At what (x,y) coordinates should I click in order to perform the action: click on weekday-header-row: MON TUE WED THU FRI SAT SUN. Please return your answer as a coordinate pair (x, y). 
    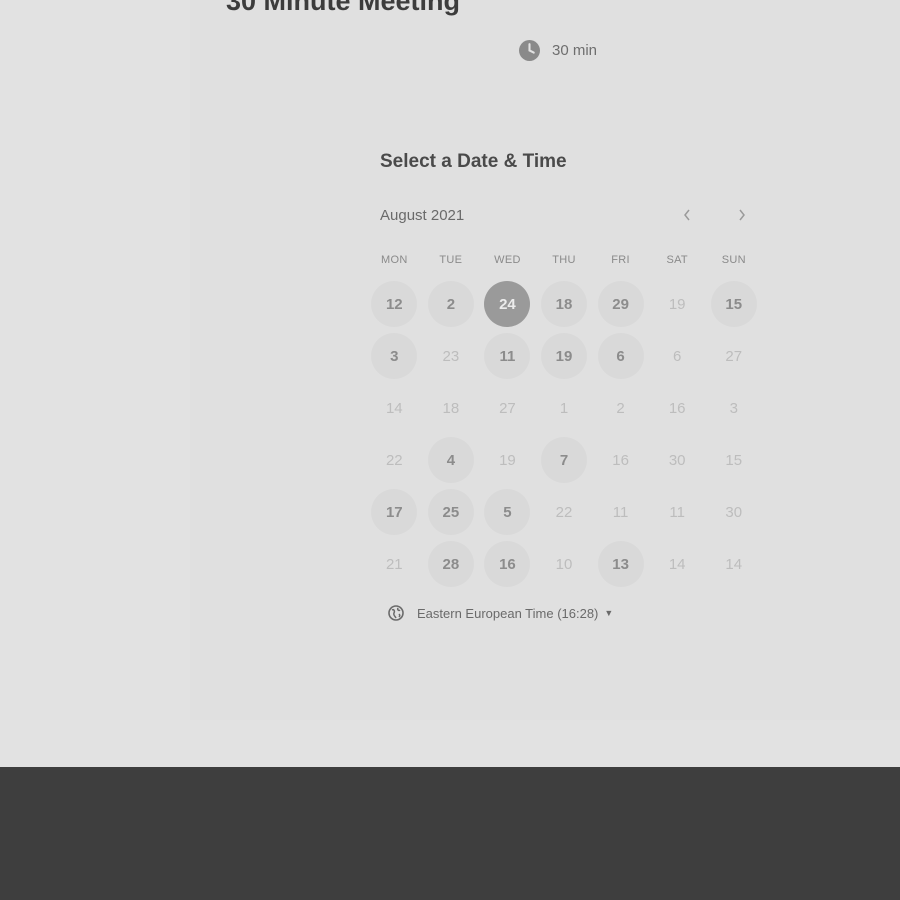
    Looking at the image, I should click on (564, 264).